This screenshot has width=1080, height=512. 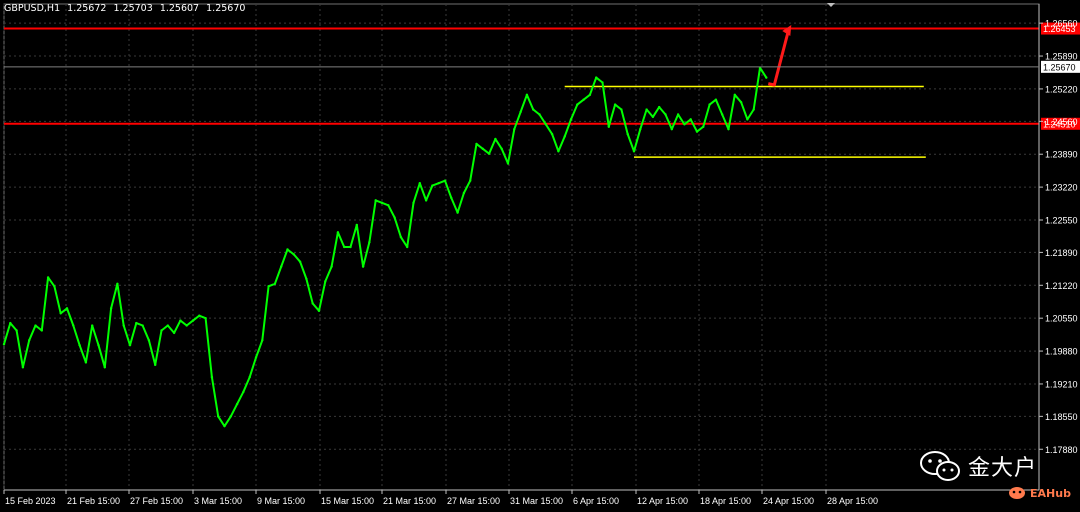 I want to click on price-tick-label: 1.19880, so click(x=1061, y=352).